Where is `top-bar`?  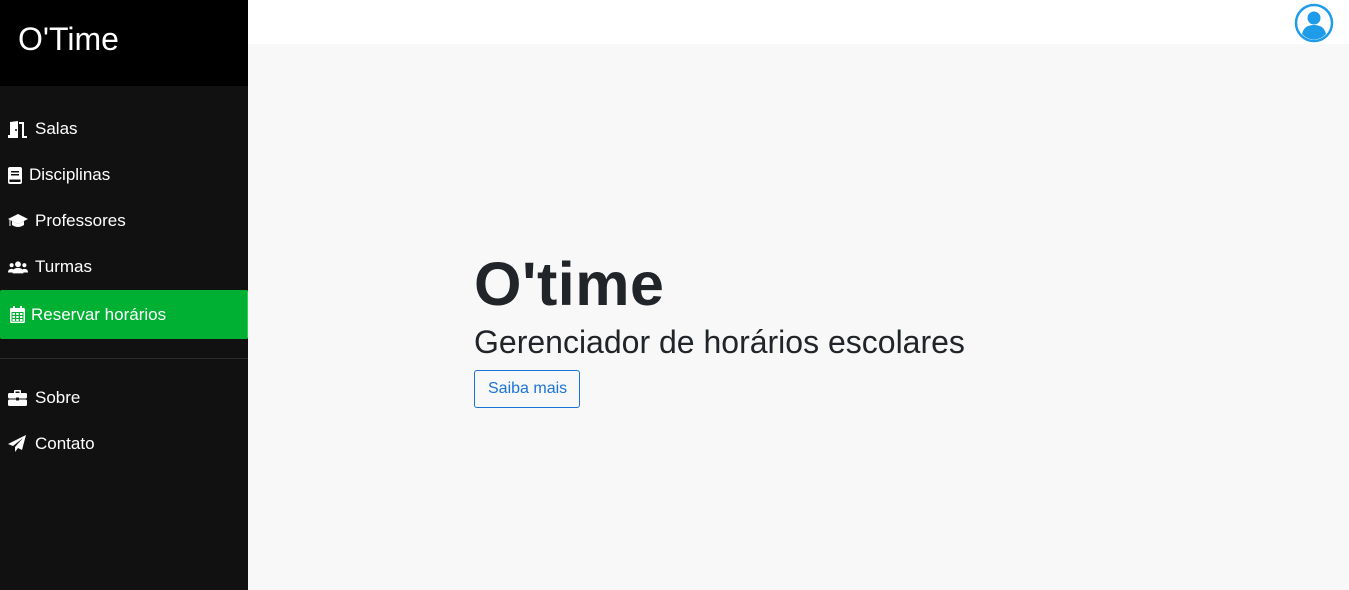 top-bar is located at coordinates (798, 22).